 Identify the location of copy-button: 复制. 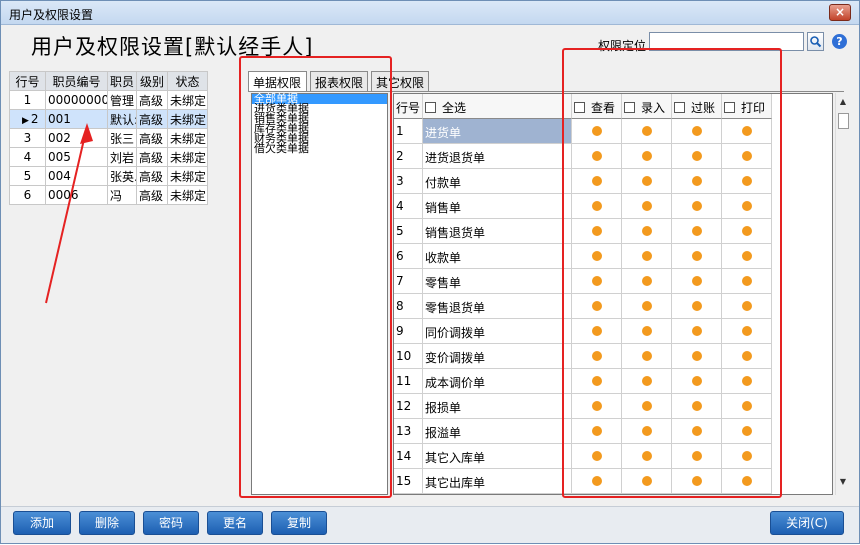
(299, 523).